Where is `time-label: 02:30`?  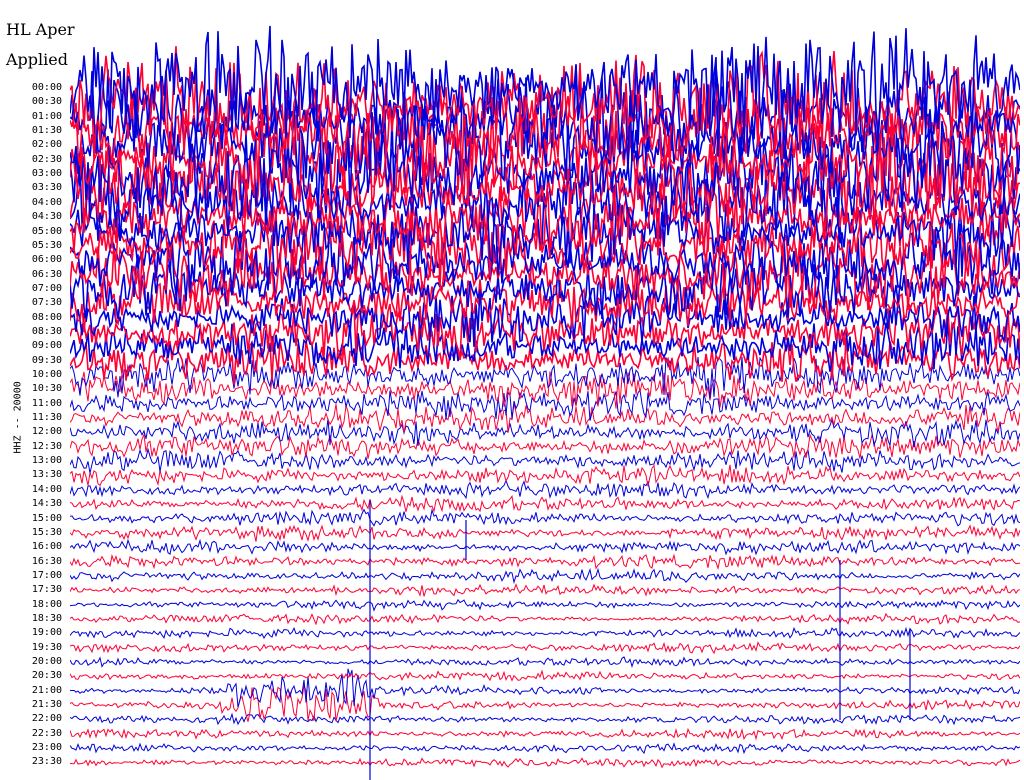 time-label: 02:30 is located at coordinates (46, 159).